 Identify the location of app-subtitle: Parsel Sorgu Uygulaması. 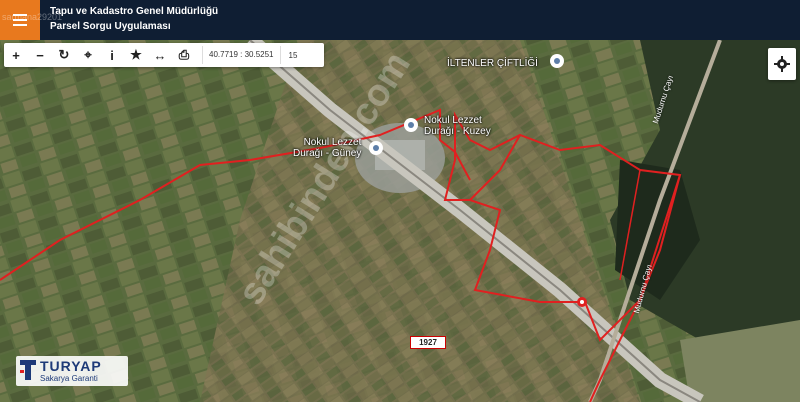
(110, 26).